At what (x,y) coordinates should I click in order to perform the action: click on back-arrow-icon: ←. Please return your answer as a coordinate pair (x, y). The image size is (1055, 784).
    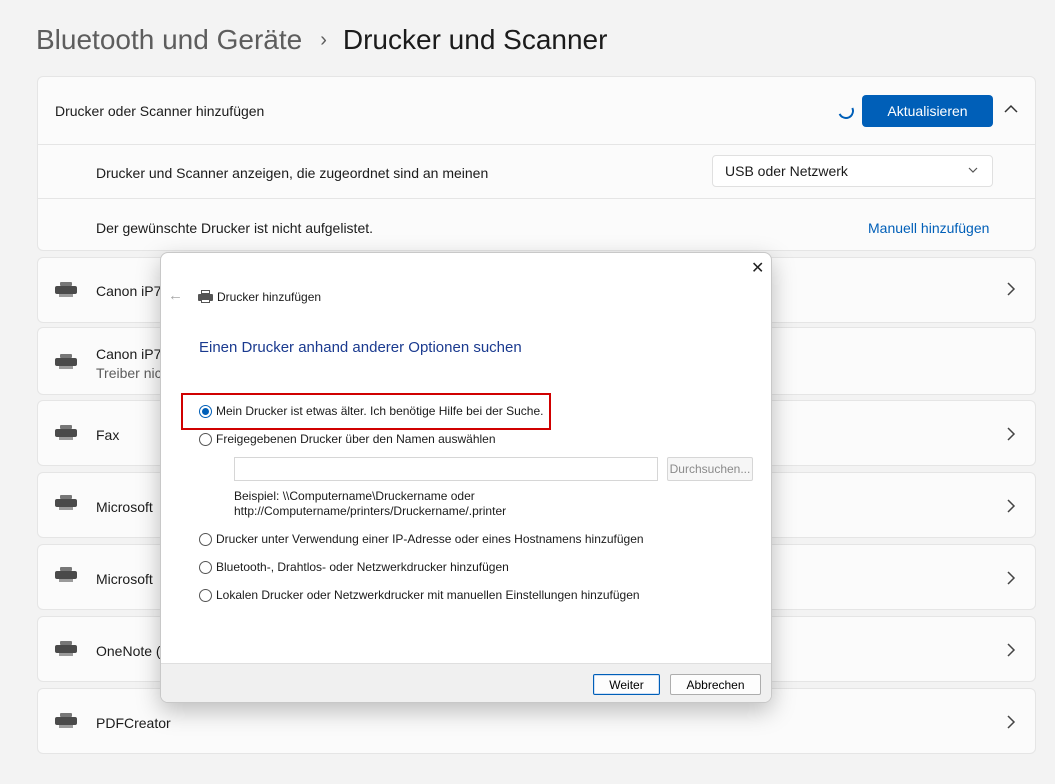
    Looking at the image, I should click on (175, 295).